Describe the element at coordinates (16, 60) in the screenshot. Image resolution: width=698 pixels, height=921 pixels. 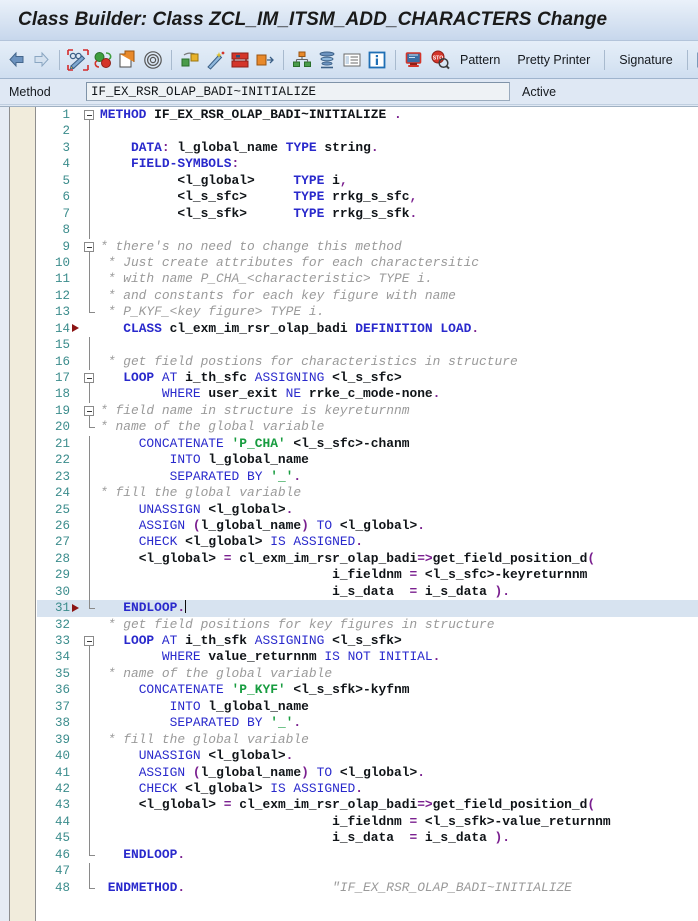
I see `back-arrow-icon` at that location.